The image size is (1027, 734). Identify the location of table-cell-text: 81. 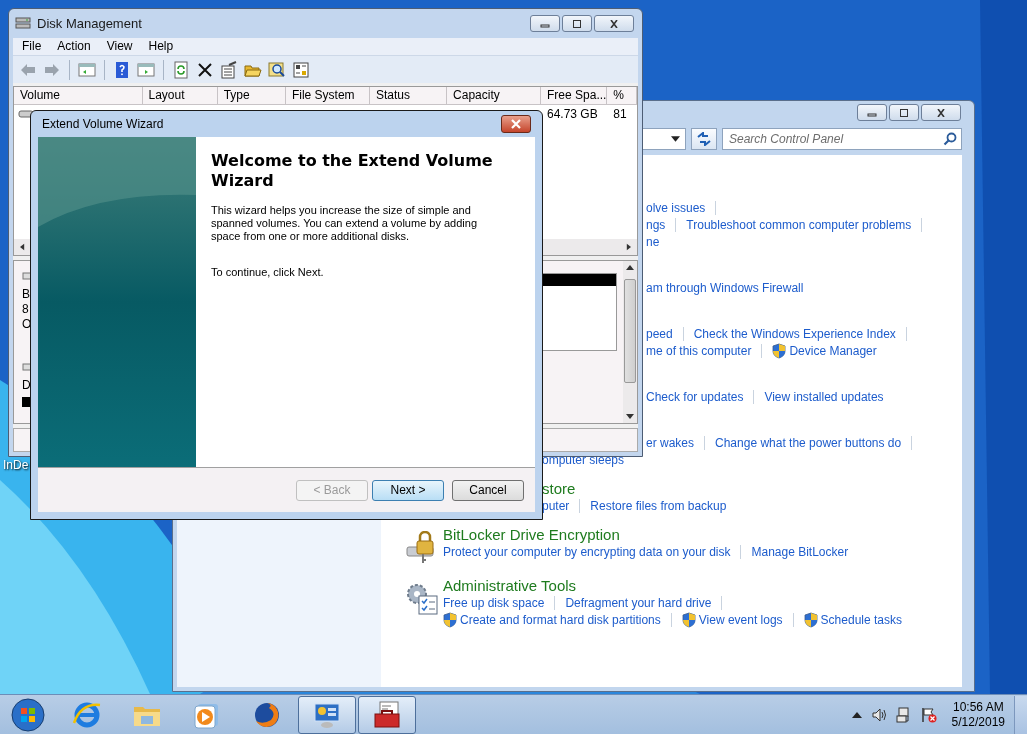
(620, 114).